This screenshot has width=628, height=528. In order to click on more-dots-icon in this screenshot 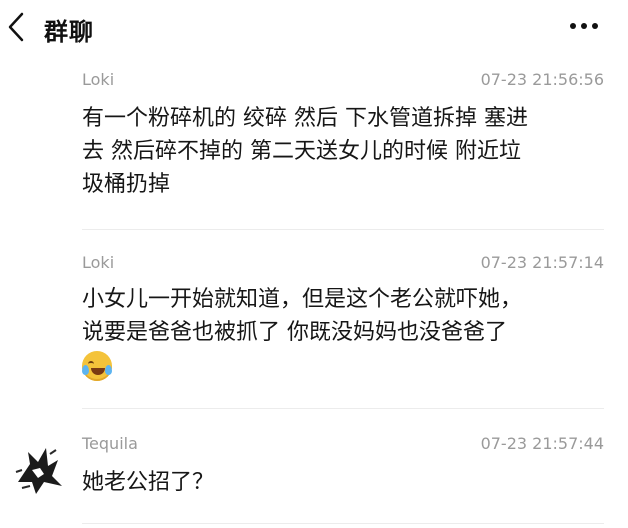, I will do `click(587, 26)`.